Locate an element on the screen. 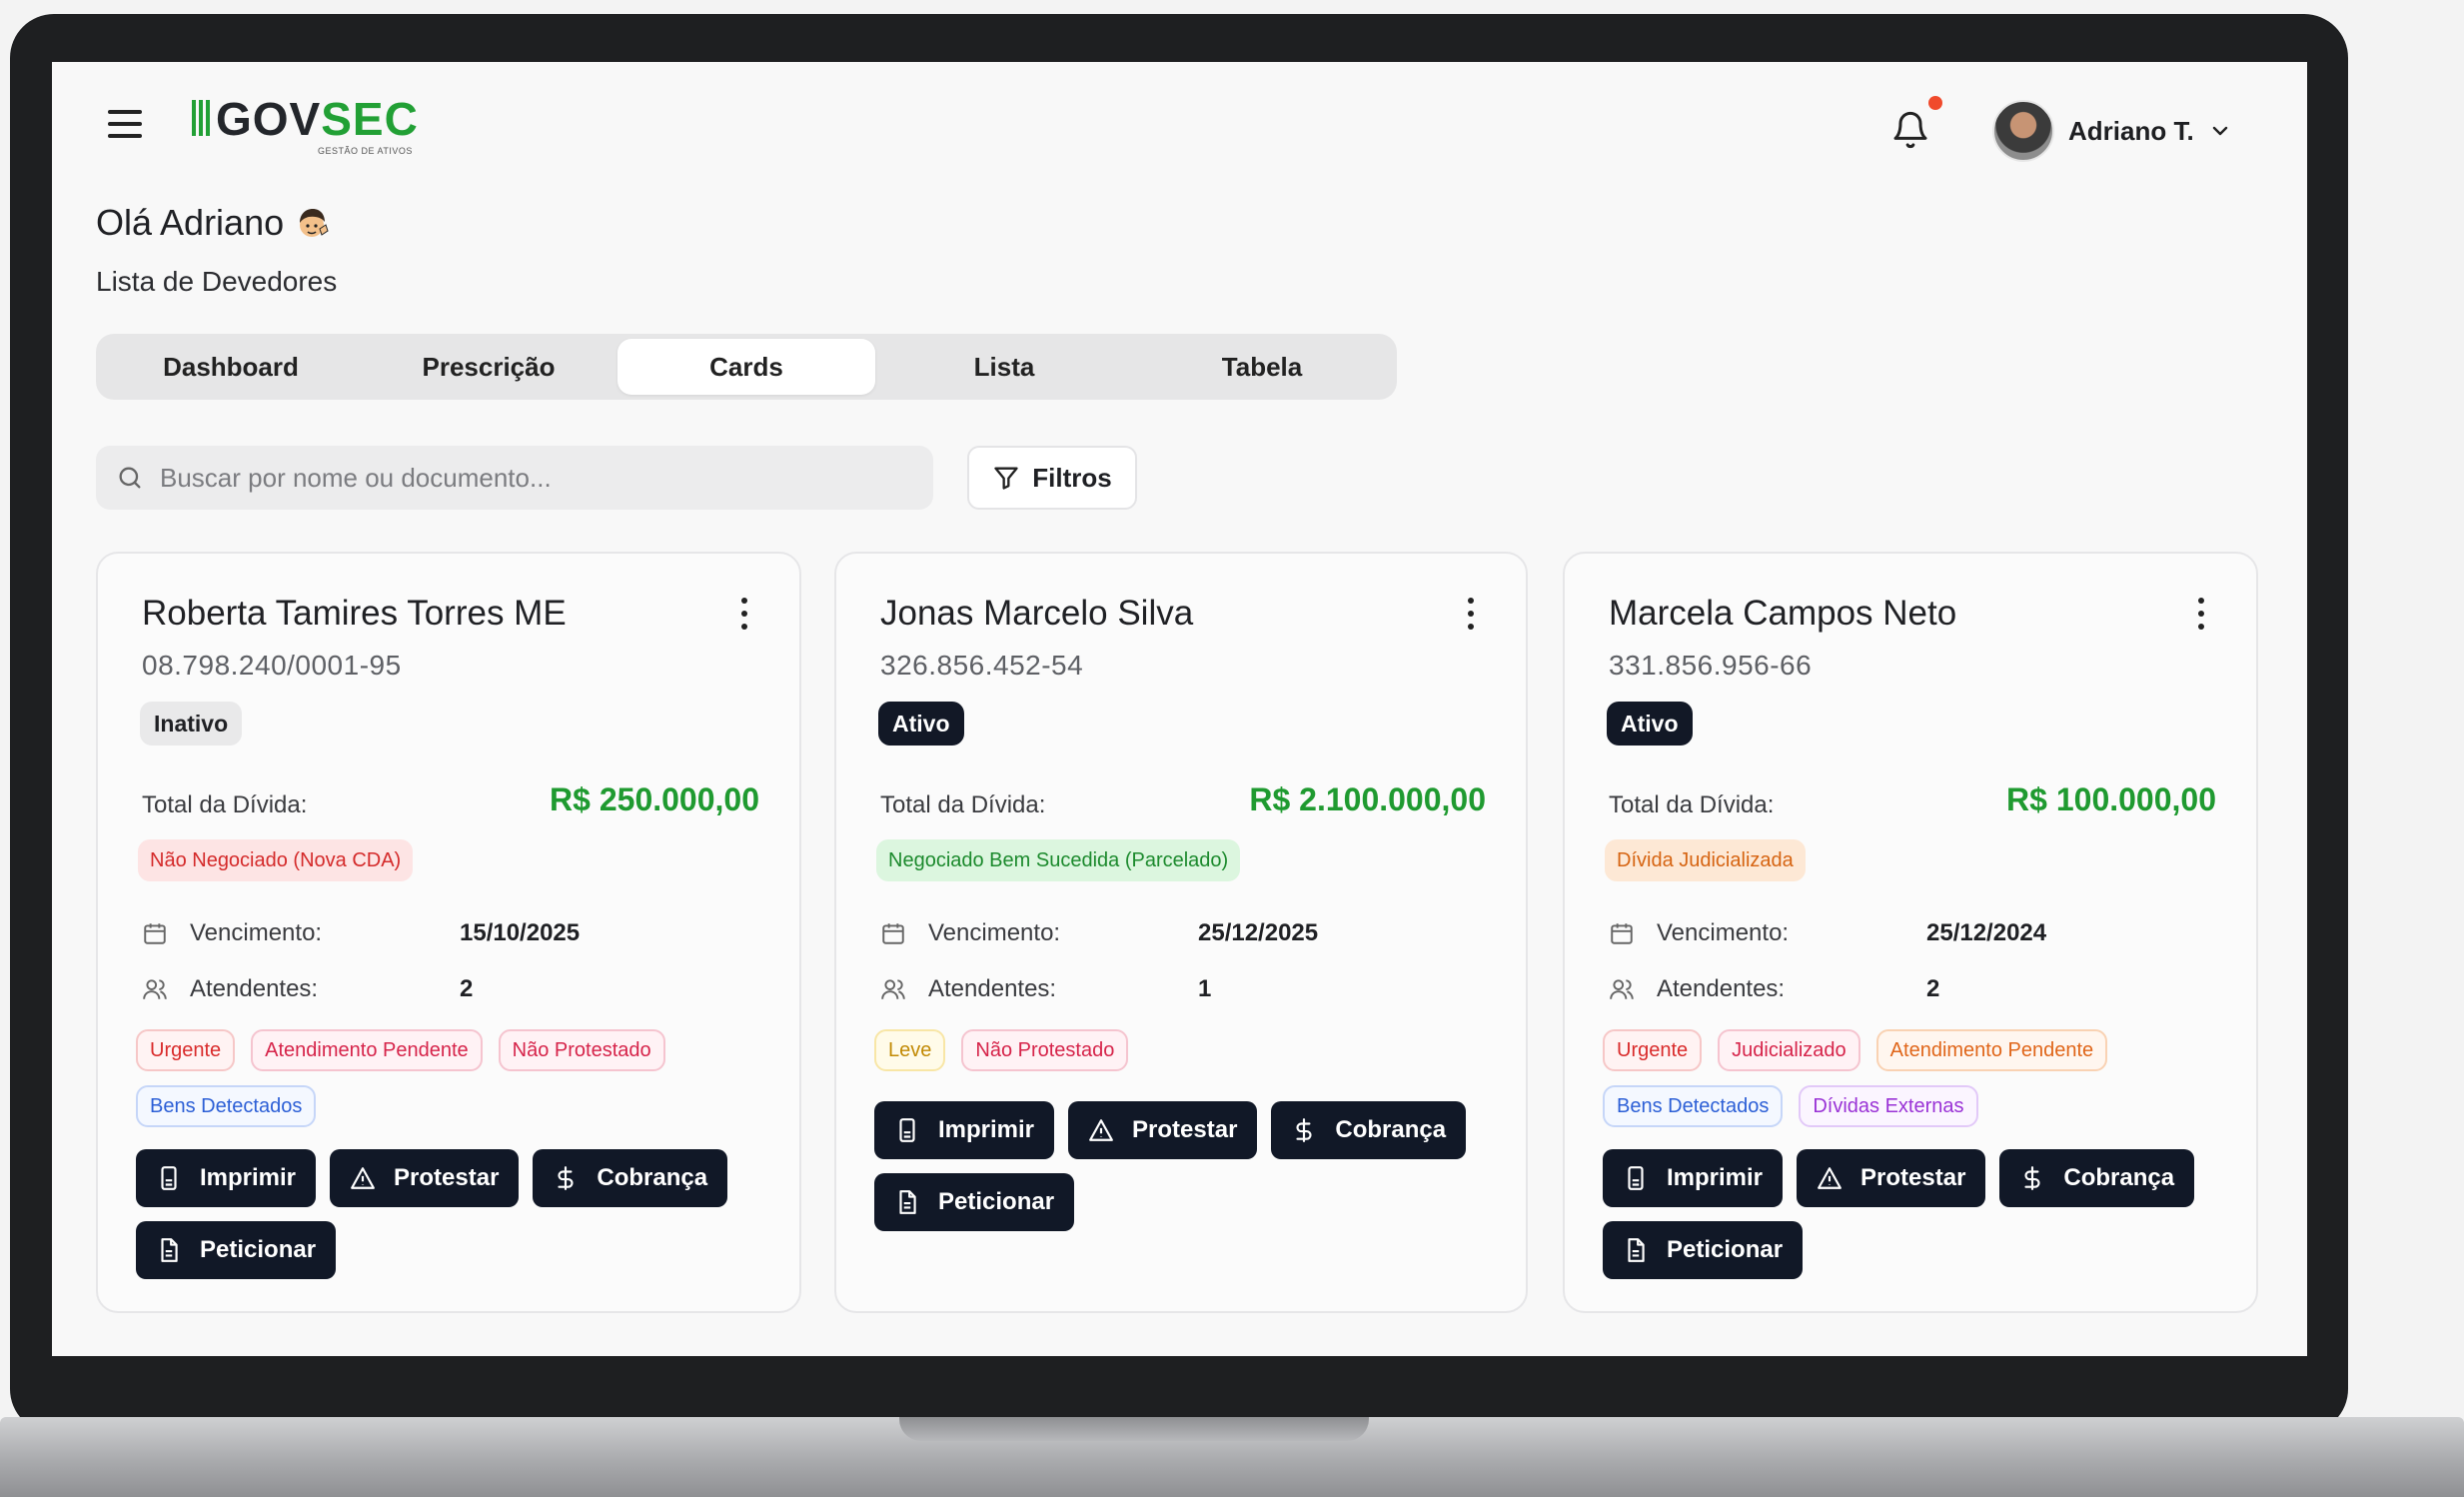 This screenshot has height=1497, width=2464. vencimento-row: Vencimento: 25/12/2025 is located at coordinates (1099, 933).